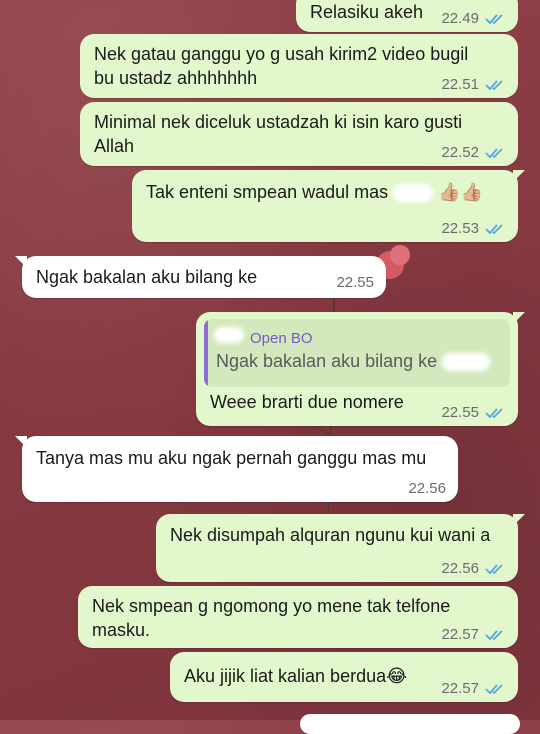 Image resolution: width=540 pixels, height=734 pixels. Describe the element at coordinates (314, 192) in the screenshot. I see `message-text: Tak enteni smpean wadul mas 👍🏼👍🏼` at that location.